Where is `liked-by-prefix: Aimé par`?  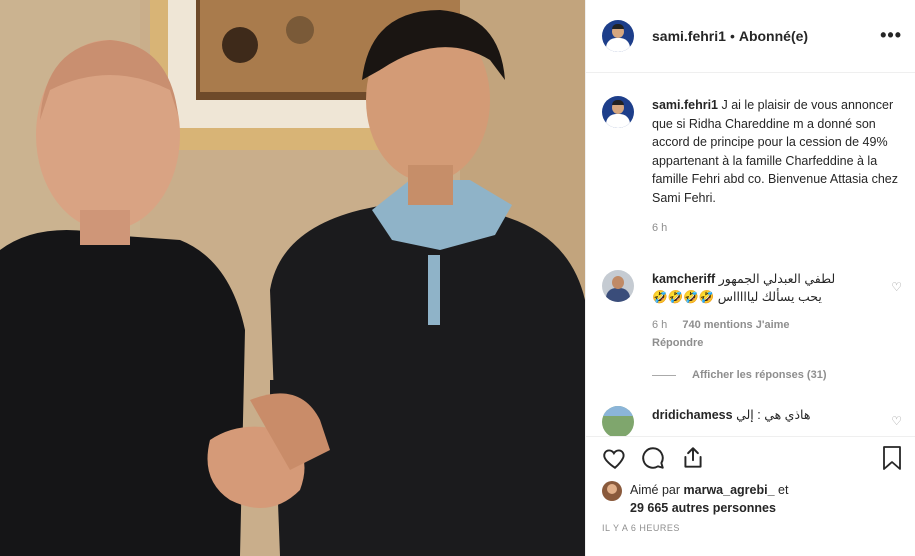
liked-by-prefix: Aimé par is located at coordinates (655, 490).